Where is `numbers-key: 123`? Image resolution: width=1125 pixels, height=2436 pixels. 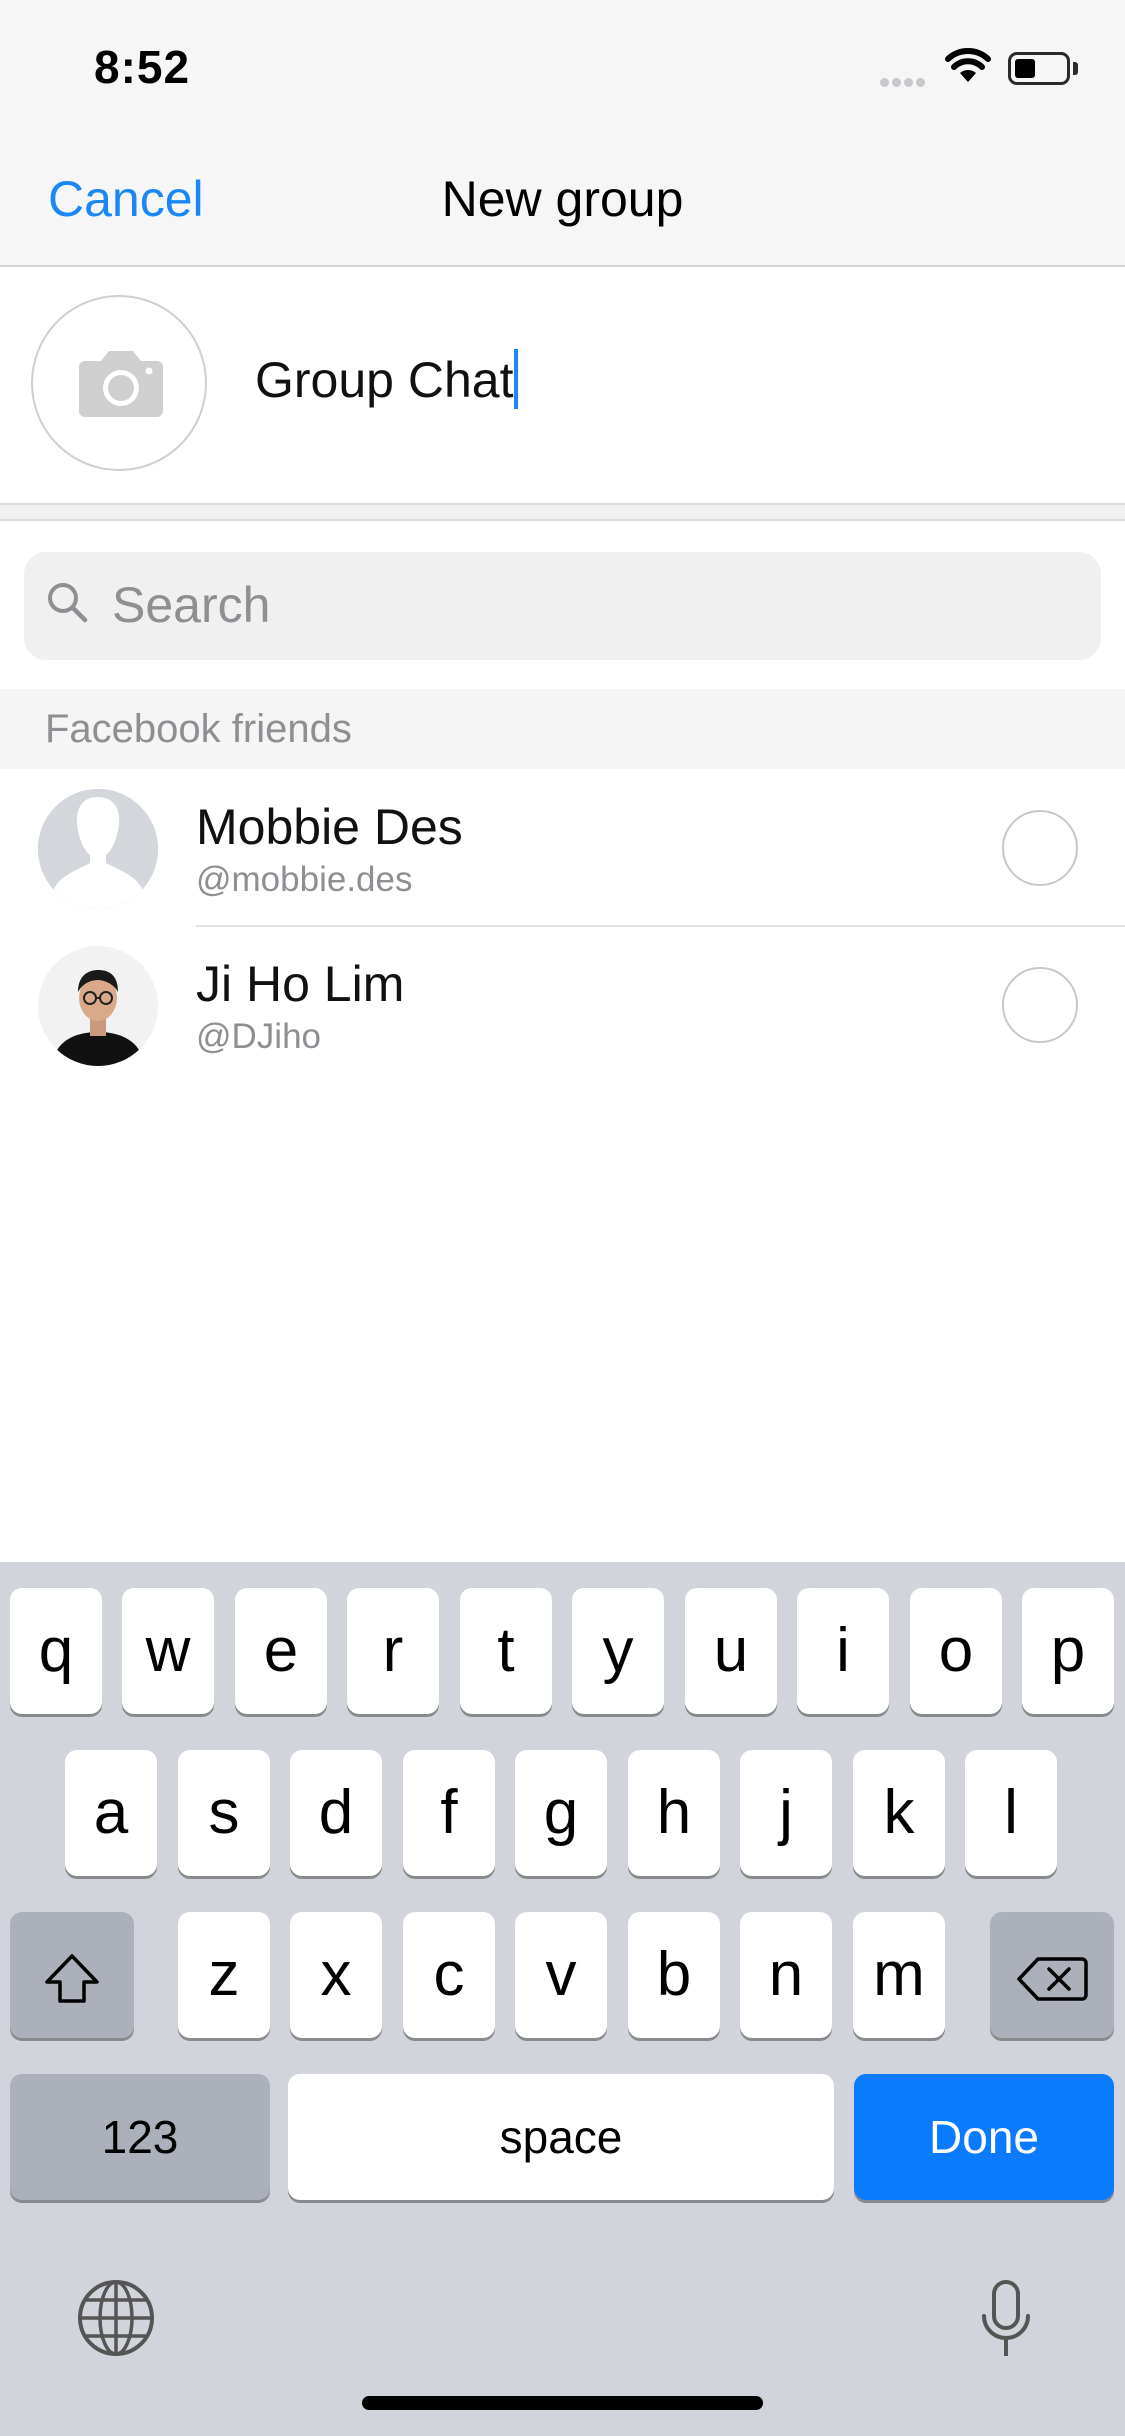 numbers-key: 123 is located at coordinates (140, 2137).